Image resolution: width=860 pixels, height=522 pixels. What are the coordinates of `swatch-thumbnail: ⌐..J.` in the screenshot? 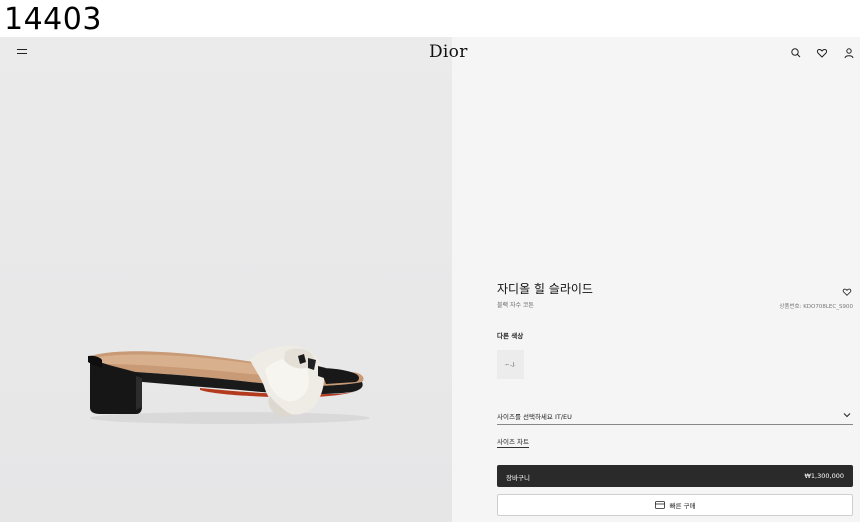 It's located at (510, 364).